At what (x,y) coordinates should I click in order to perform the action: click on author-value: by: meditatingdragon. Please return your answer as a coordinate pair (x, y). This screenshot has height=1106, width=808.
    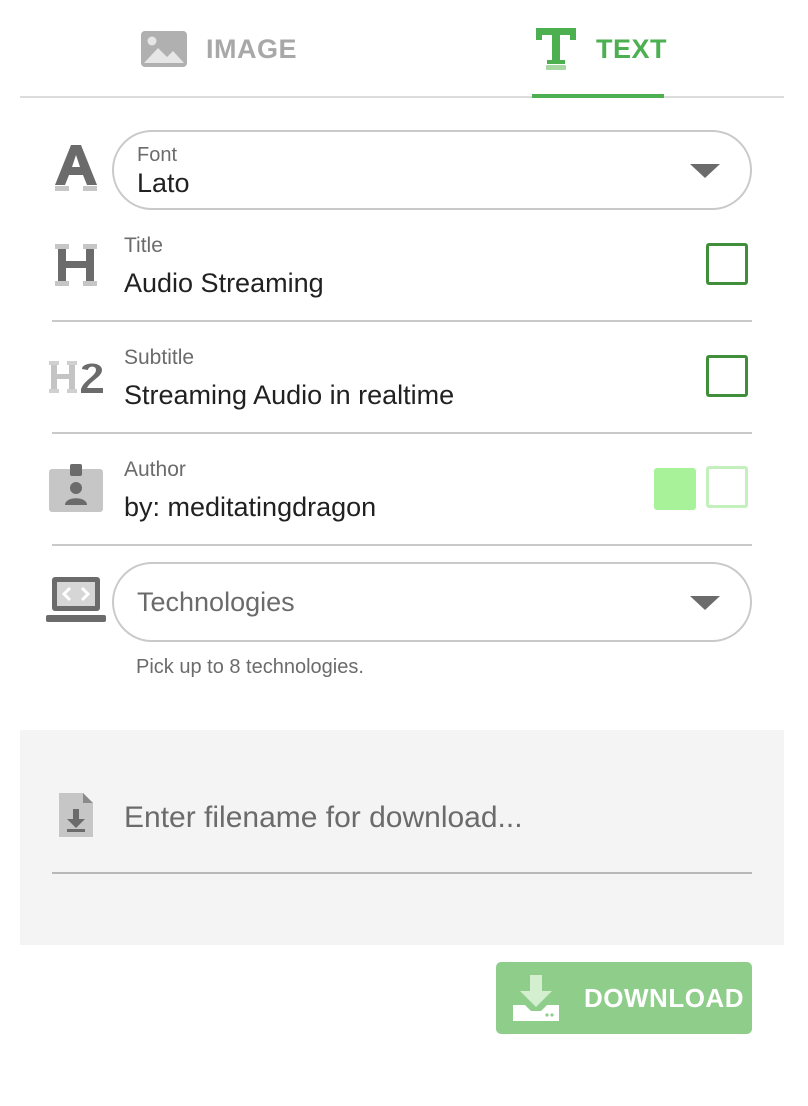
    Looking at the image, I should click on (250, 507).